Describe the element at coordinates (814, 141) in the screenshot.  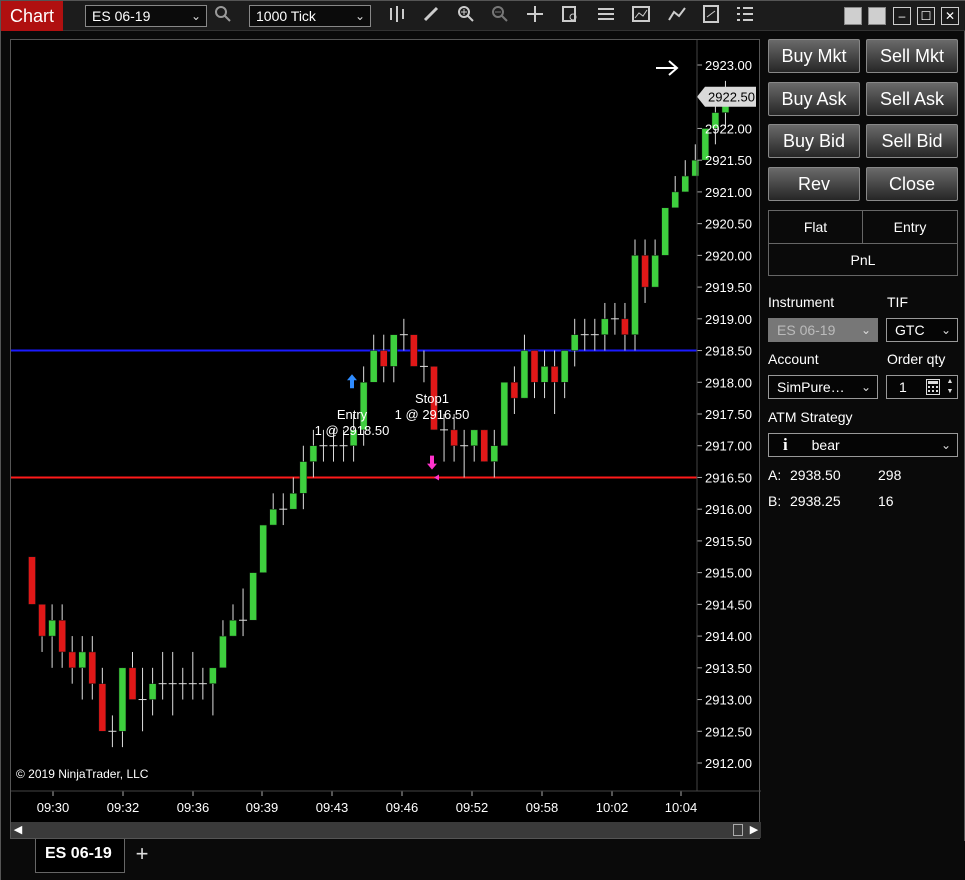
I see `buy-bid-button: Buy Bid` at that location.